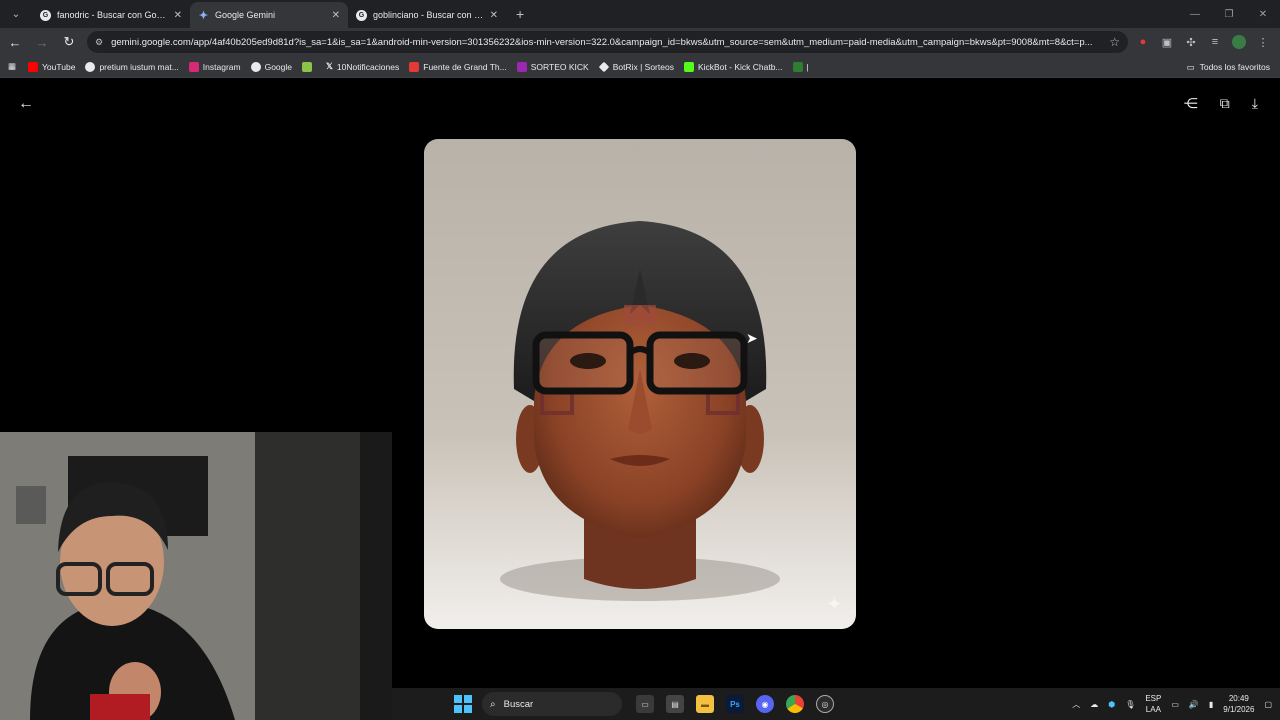 This screenshot has height=720, width=1280. What do you see at coordinates (1143, 42) in the screenshot?
I see `extension-red-icon: ●` at bounding box center [1143, 42].